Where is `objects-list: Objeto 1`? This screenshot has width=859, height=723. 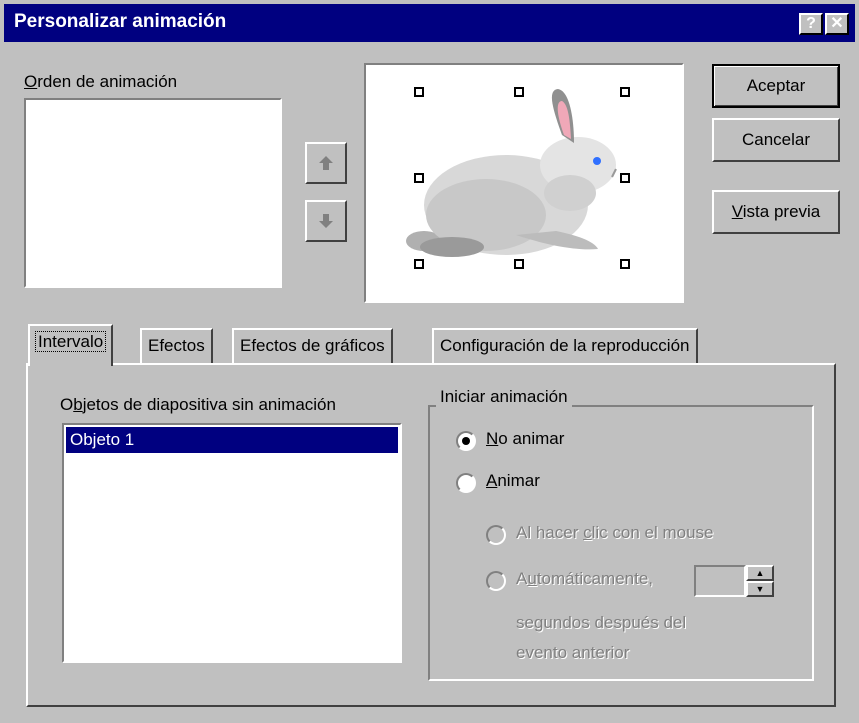 objects-list: Objeto 1 is located at coordinates (232, 543).